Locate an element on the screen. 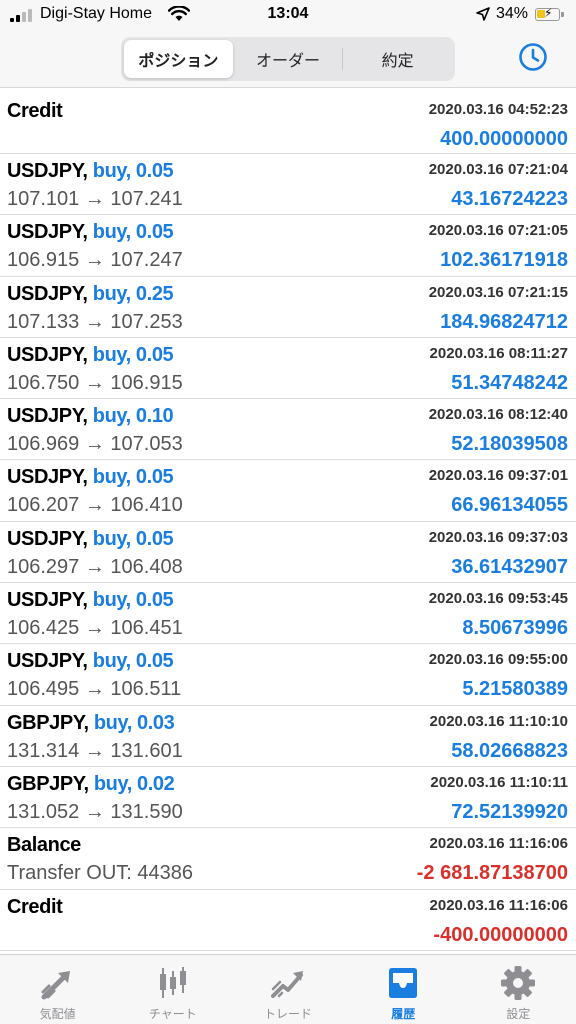 The height and width of the screenshot is (1024, 576). row-detail: 106.750 → 106.915 is located at coordinates (95, 382).